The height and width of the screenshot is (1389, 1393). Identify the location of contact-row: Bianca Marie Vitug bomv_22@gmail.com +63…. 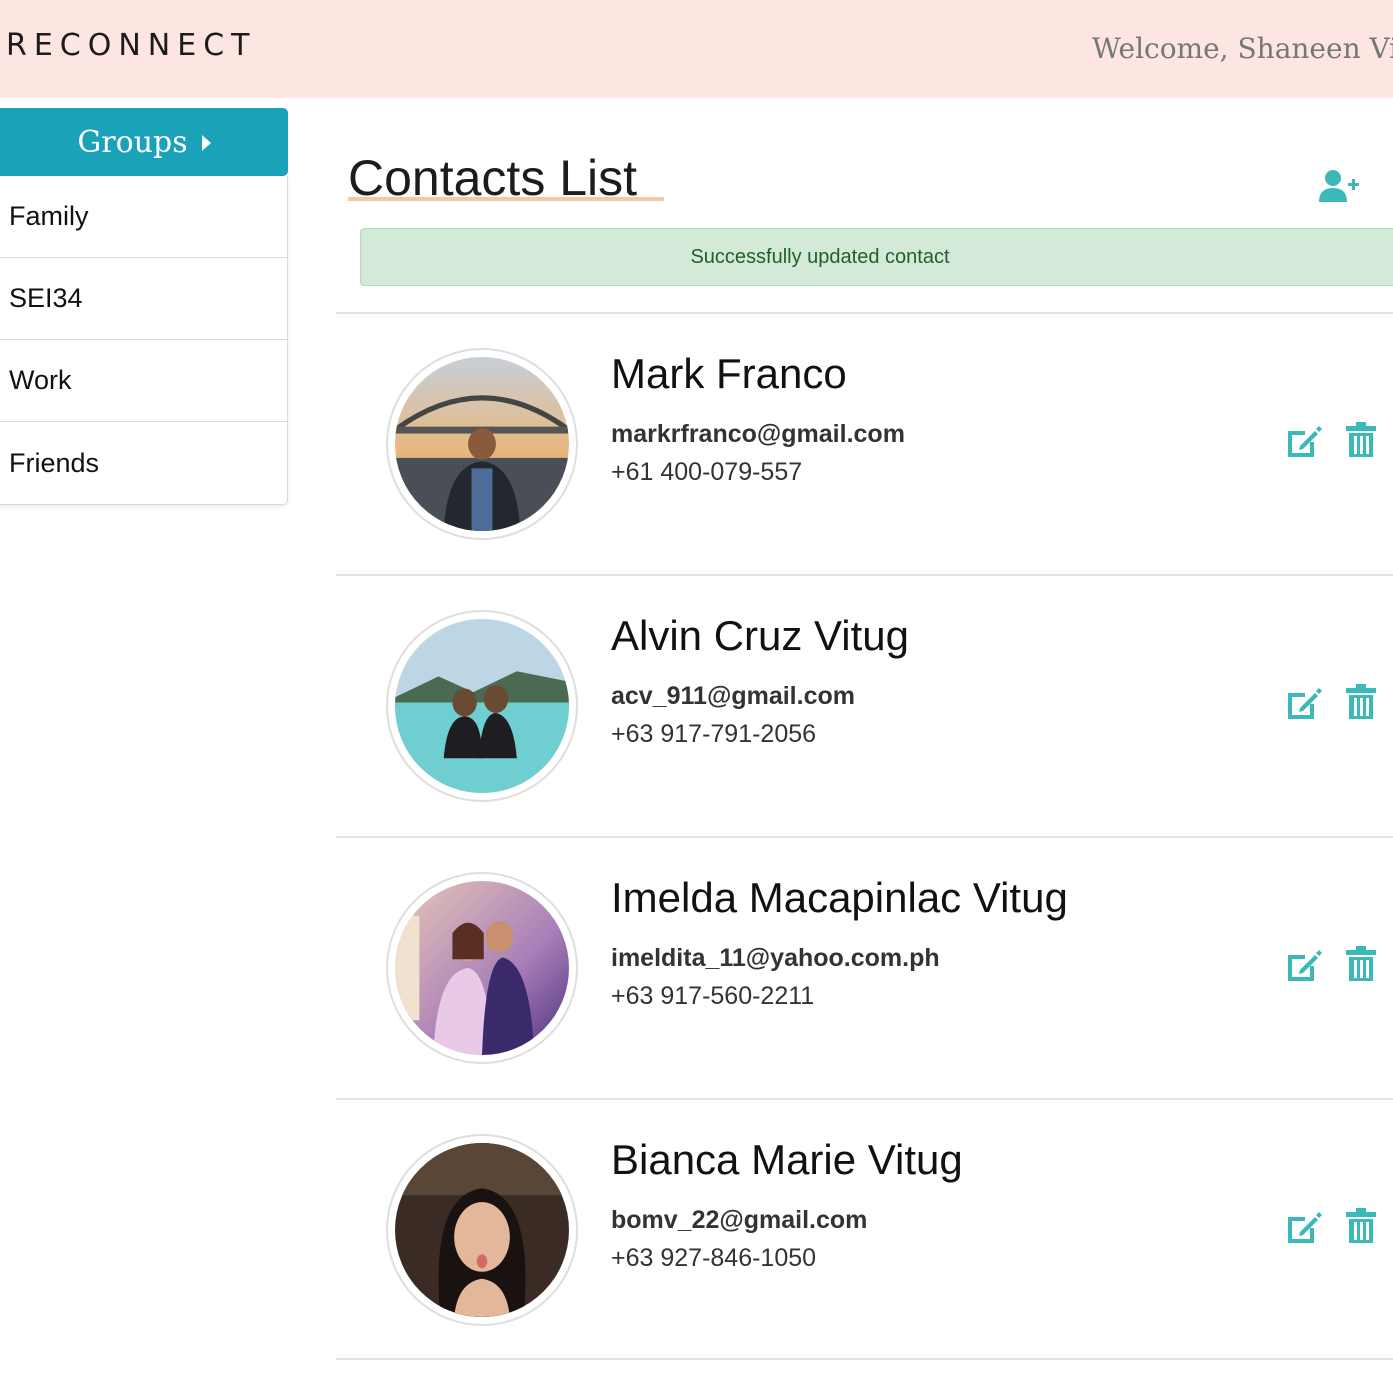
(864, 1229).